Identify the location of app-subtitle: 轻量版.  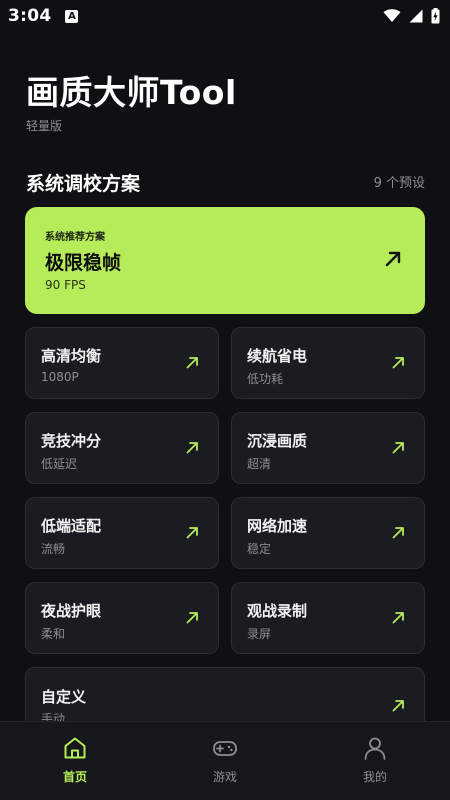
(44, 126).